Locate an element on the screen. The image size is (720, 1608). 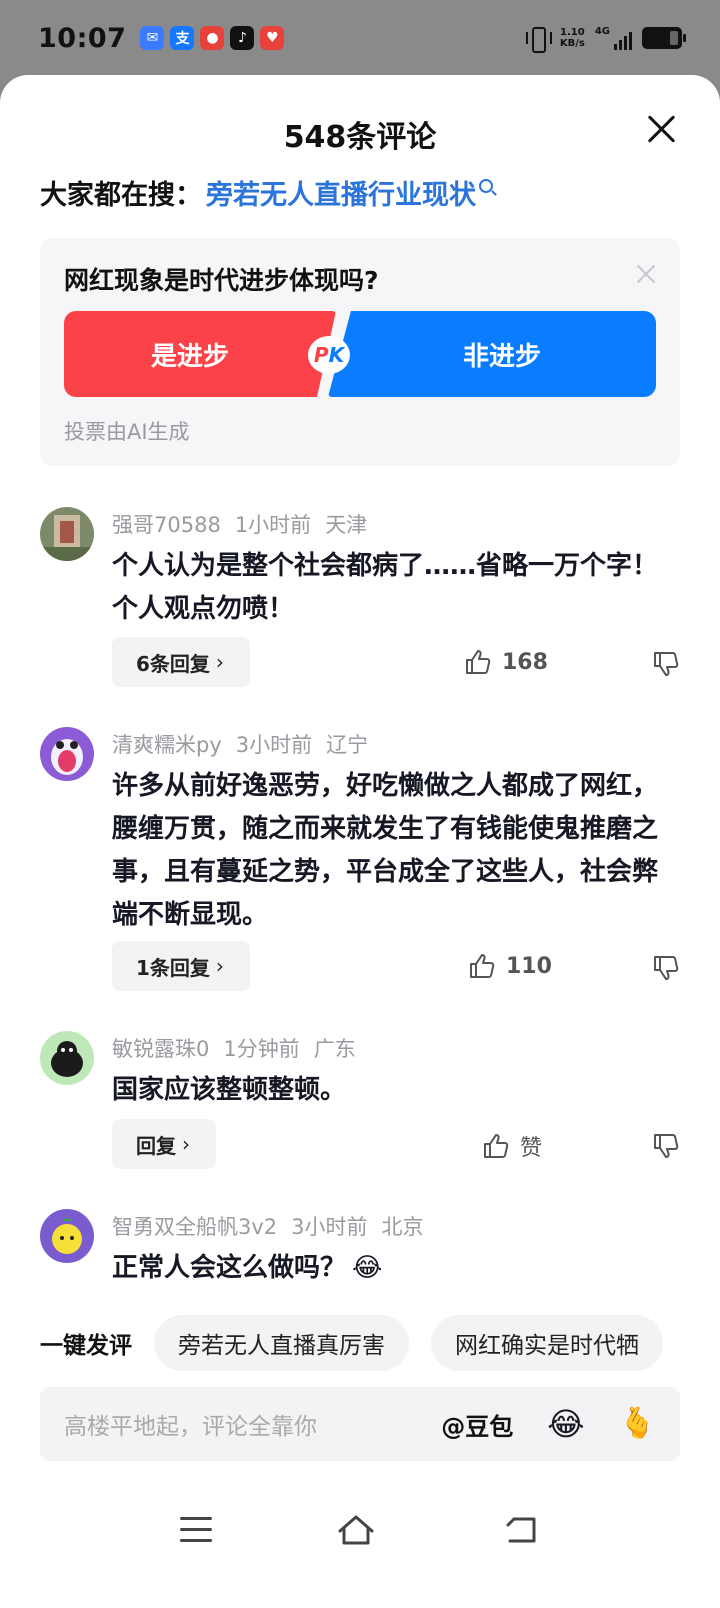
pk-badge: PK is located at coordinates (329, 355).